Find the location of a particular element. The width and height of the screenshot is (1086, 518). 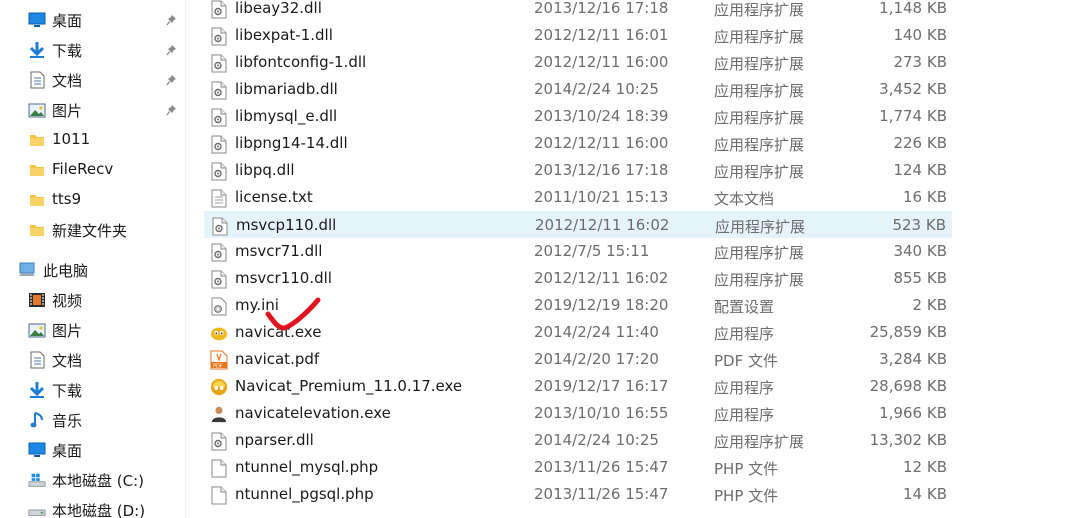

nav-item-quick-2: 文档 is located at coordinates (93, 80).